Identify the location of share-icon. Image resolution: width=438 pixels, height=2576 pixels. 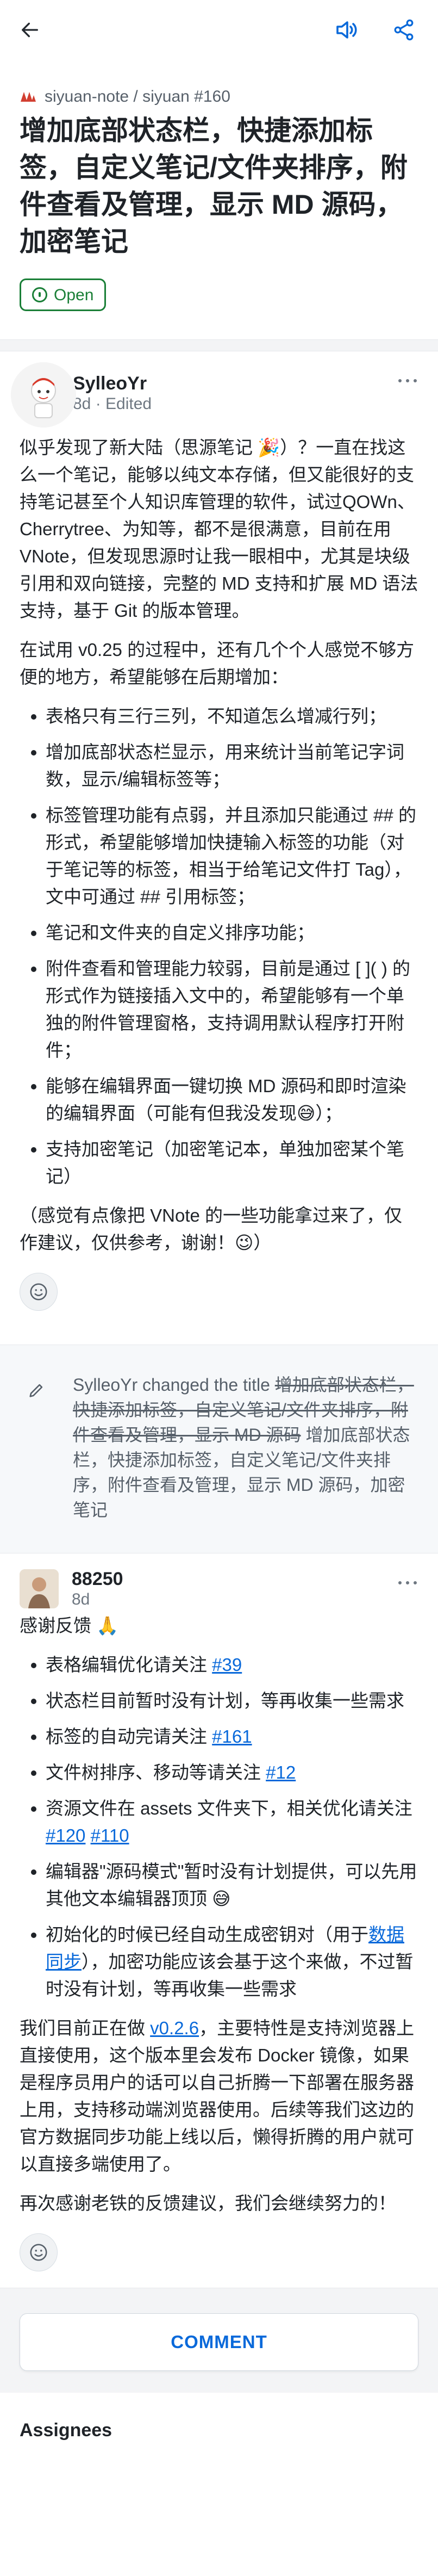
(404, 30).